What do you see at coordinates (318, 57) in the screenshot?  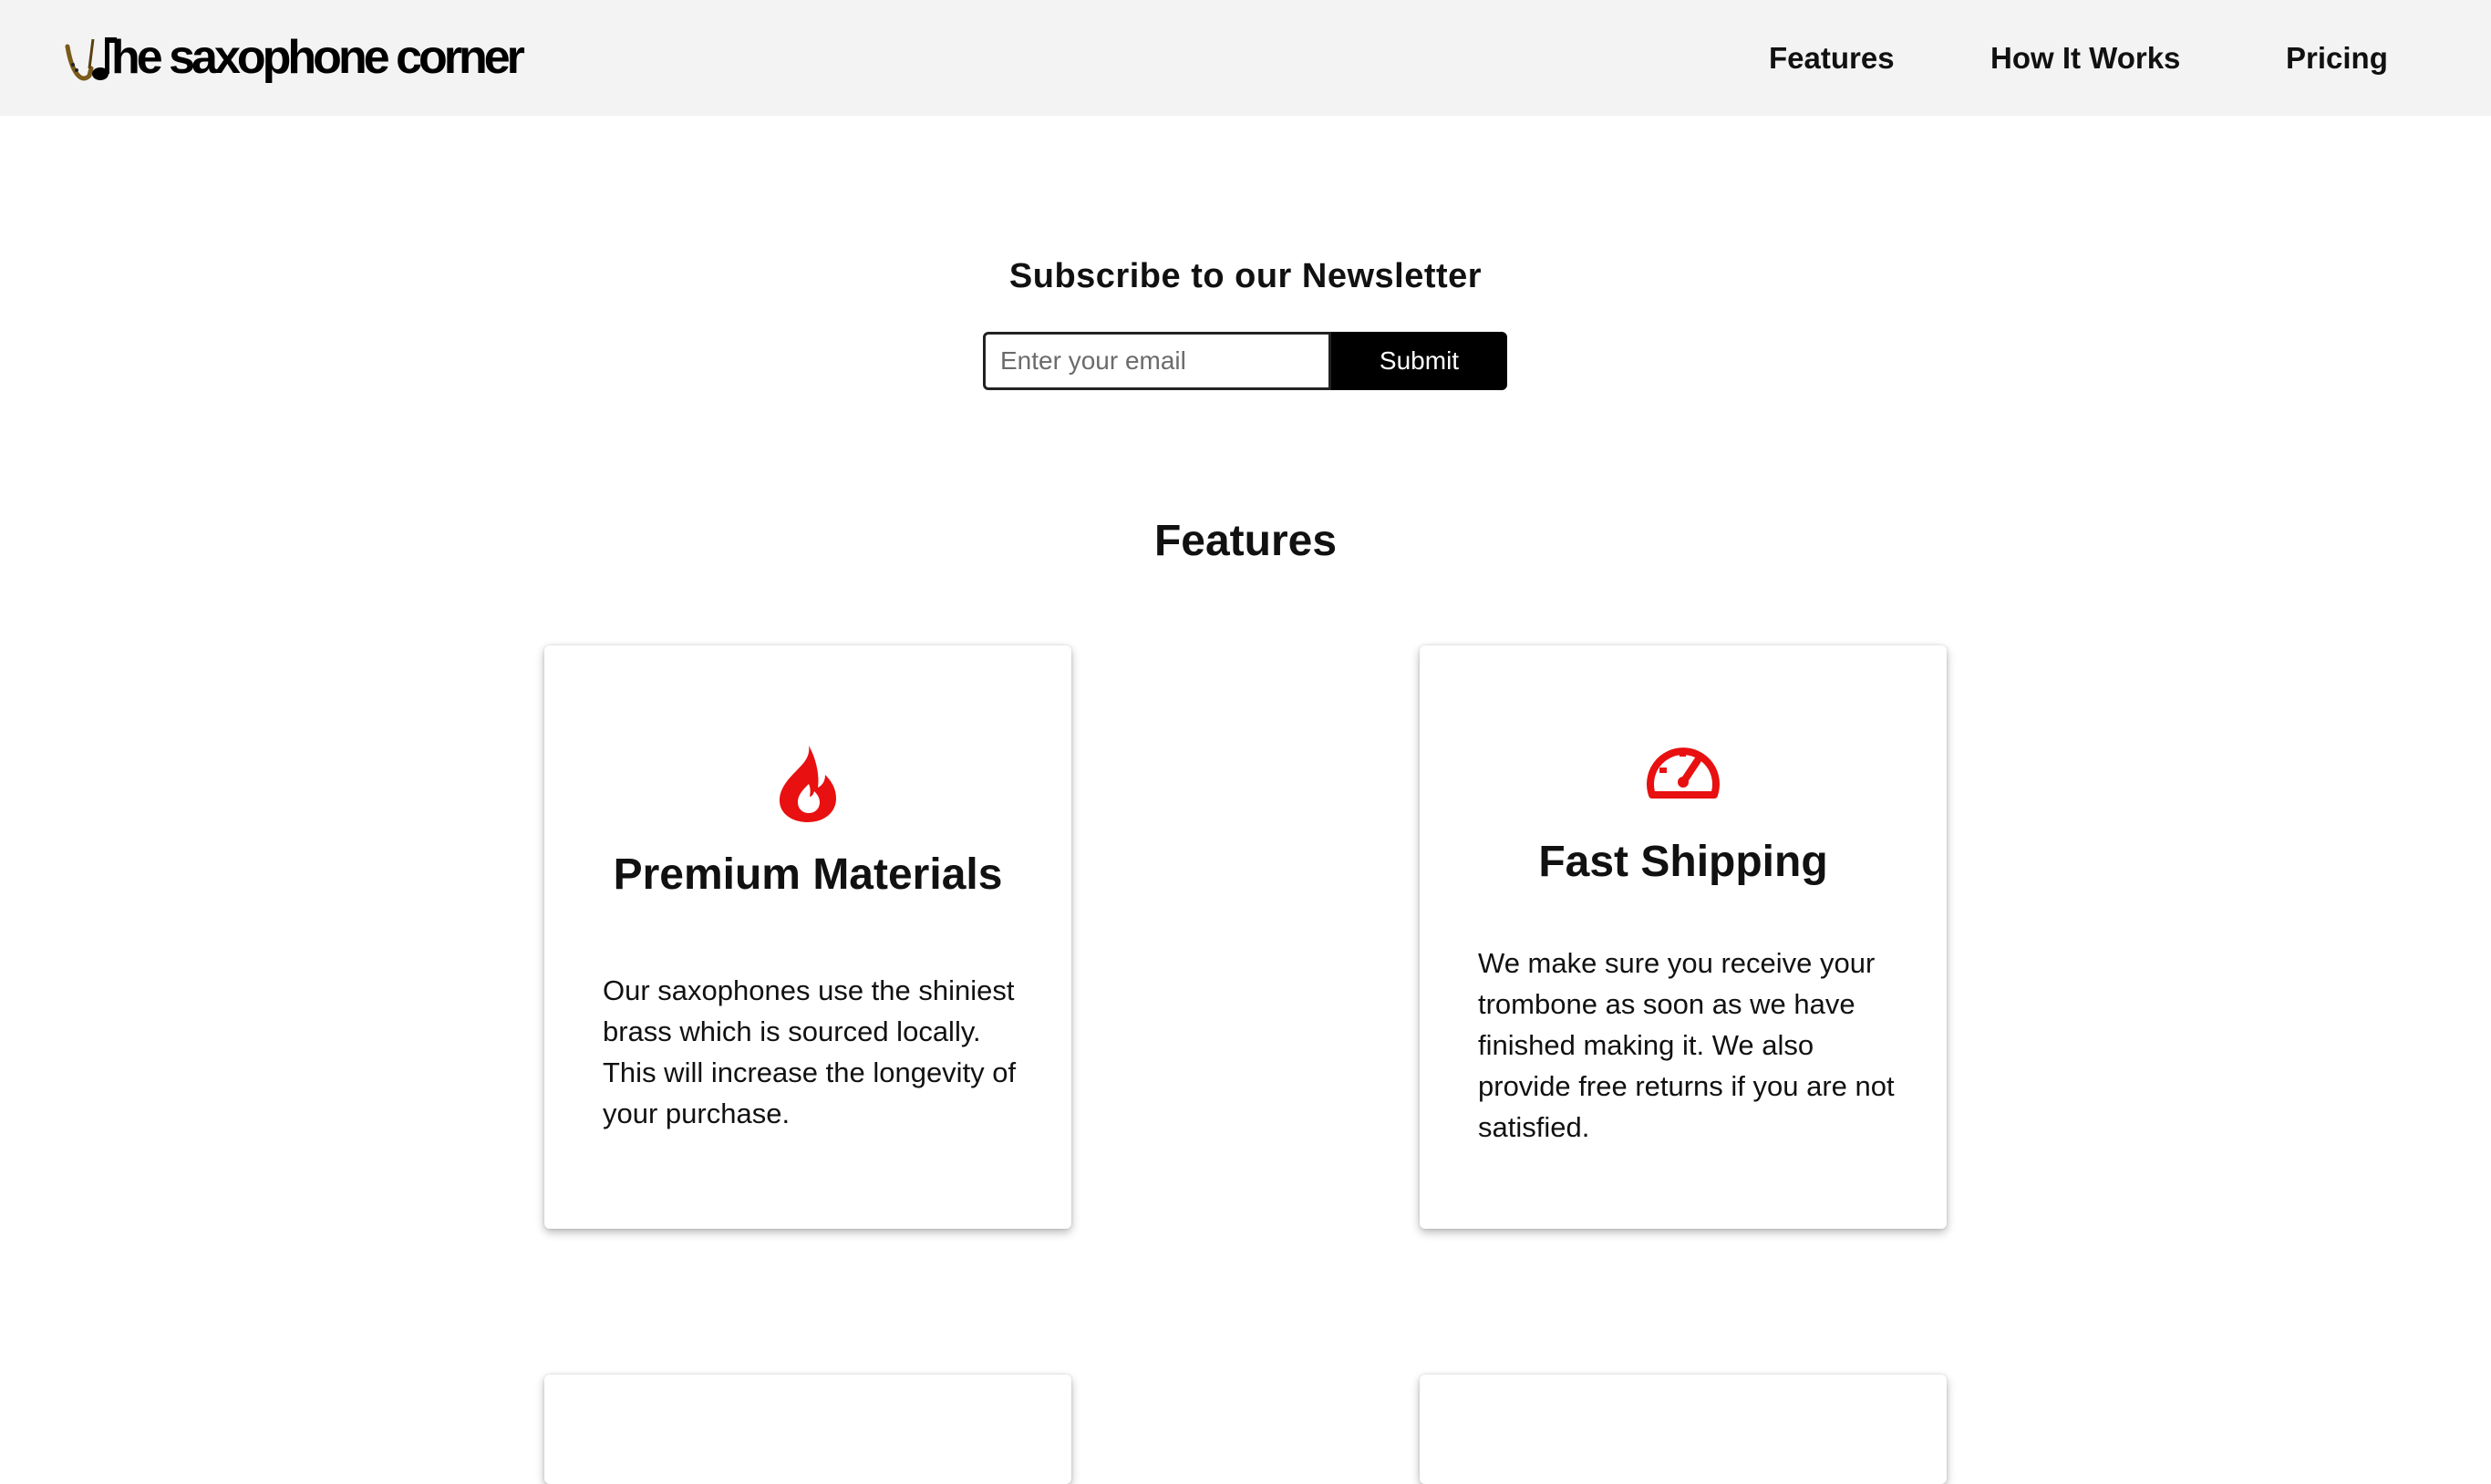 I see `logo-text: he saxophone corner` at bounding box center [318, 57].